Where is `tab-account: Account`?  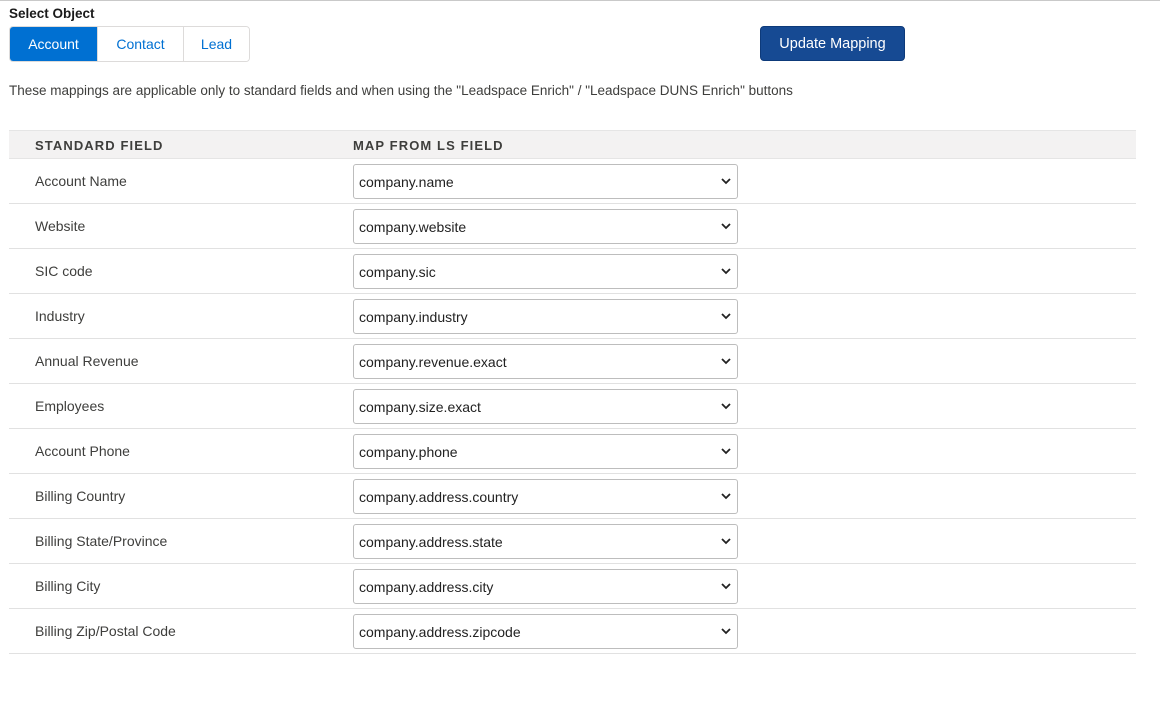 tab-account: Account is located at coordinates (53, 44).